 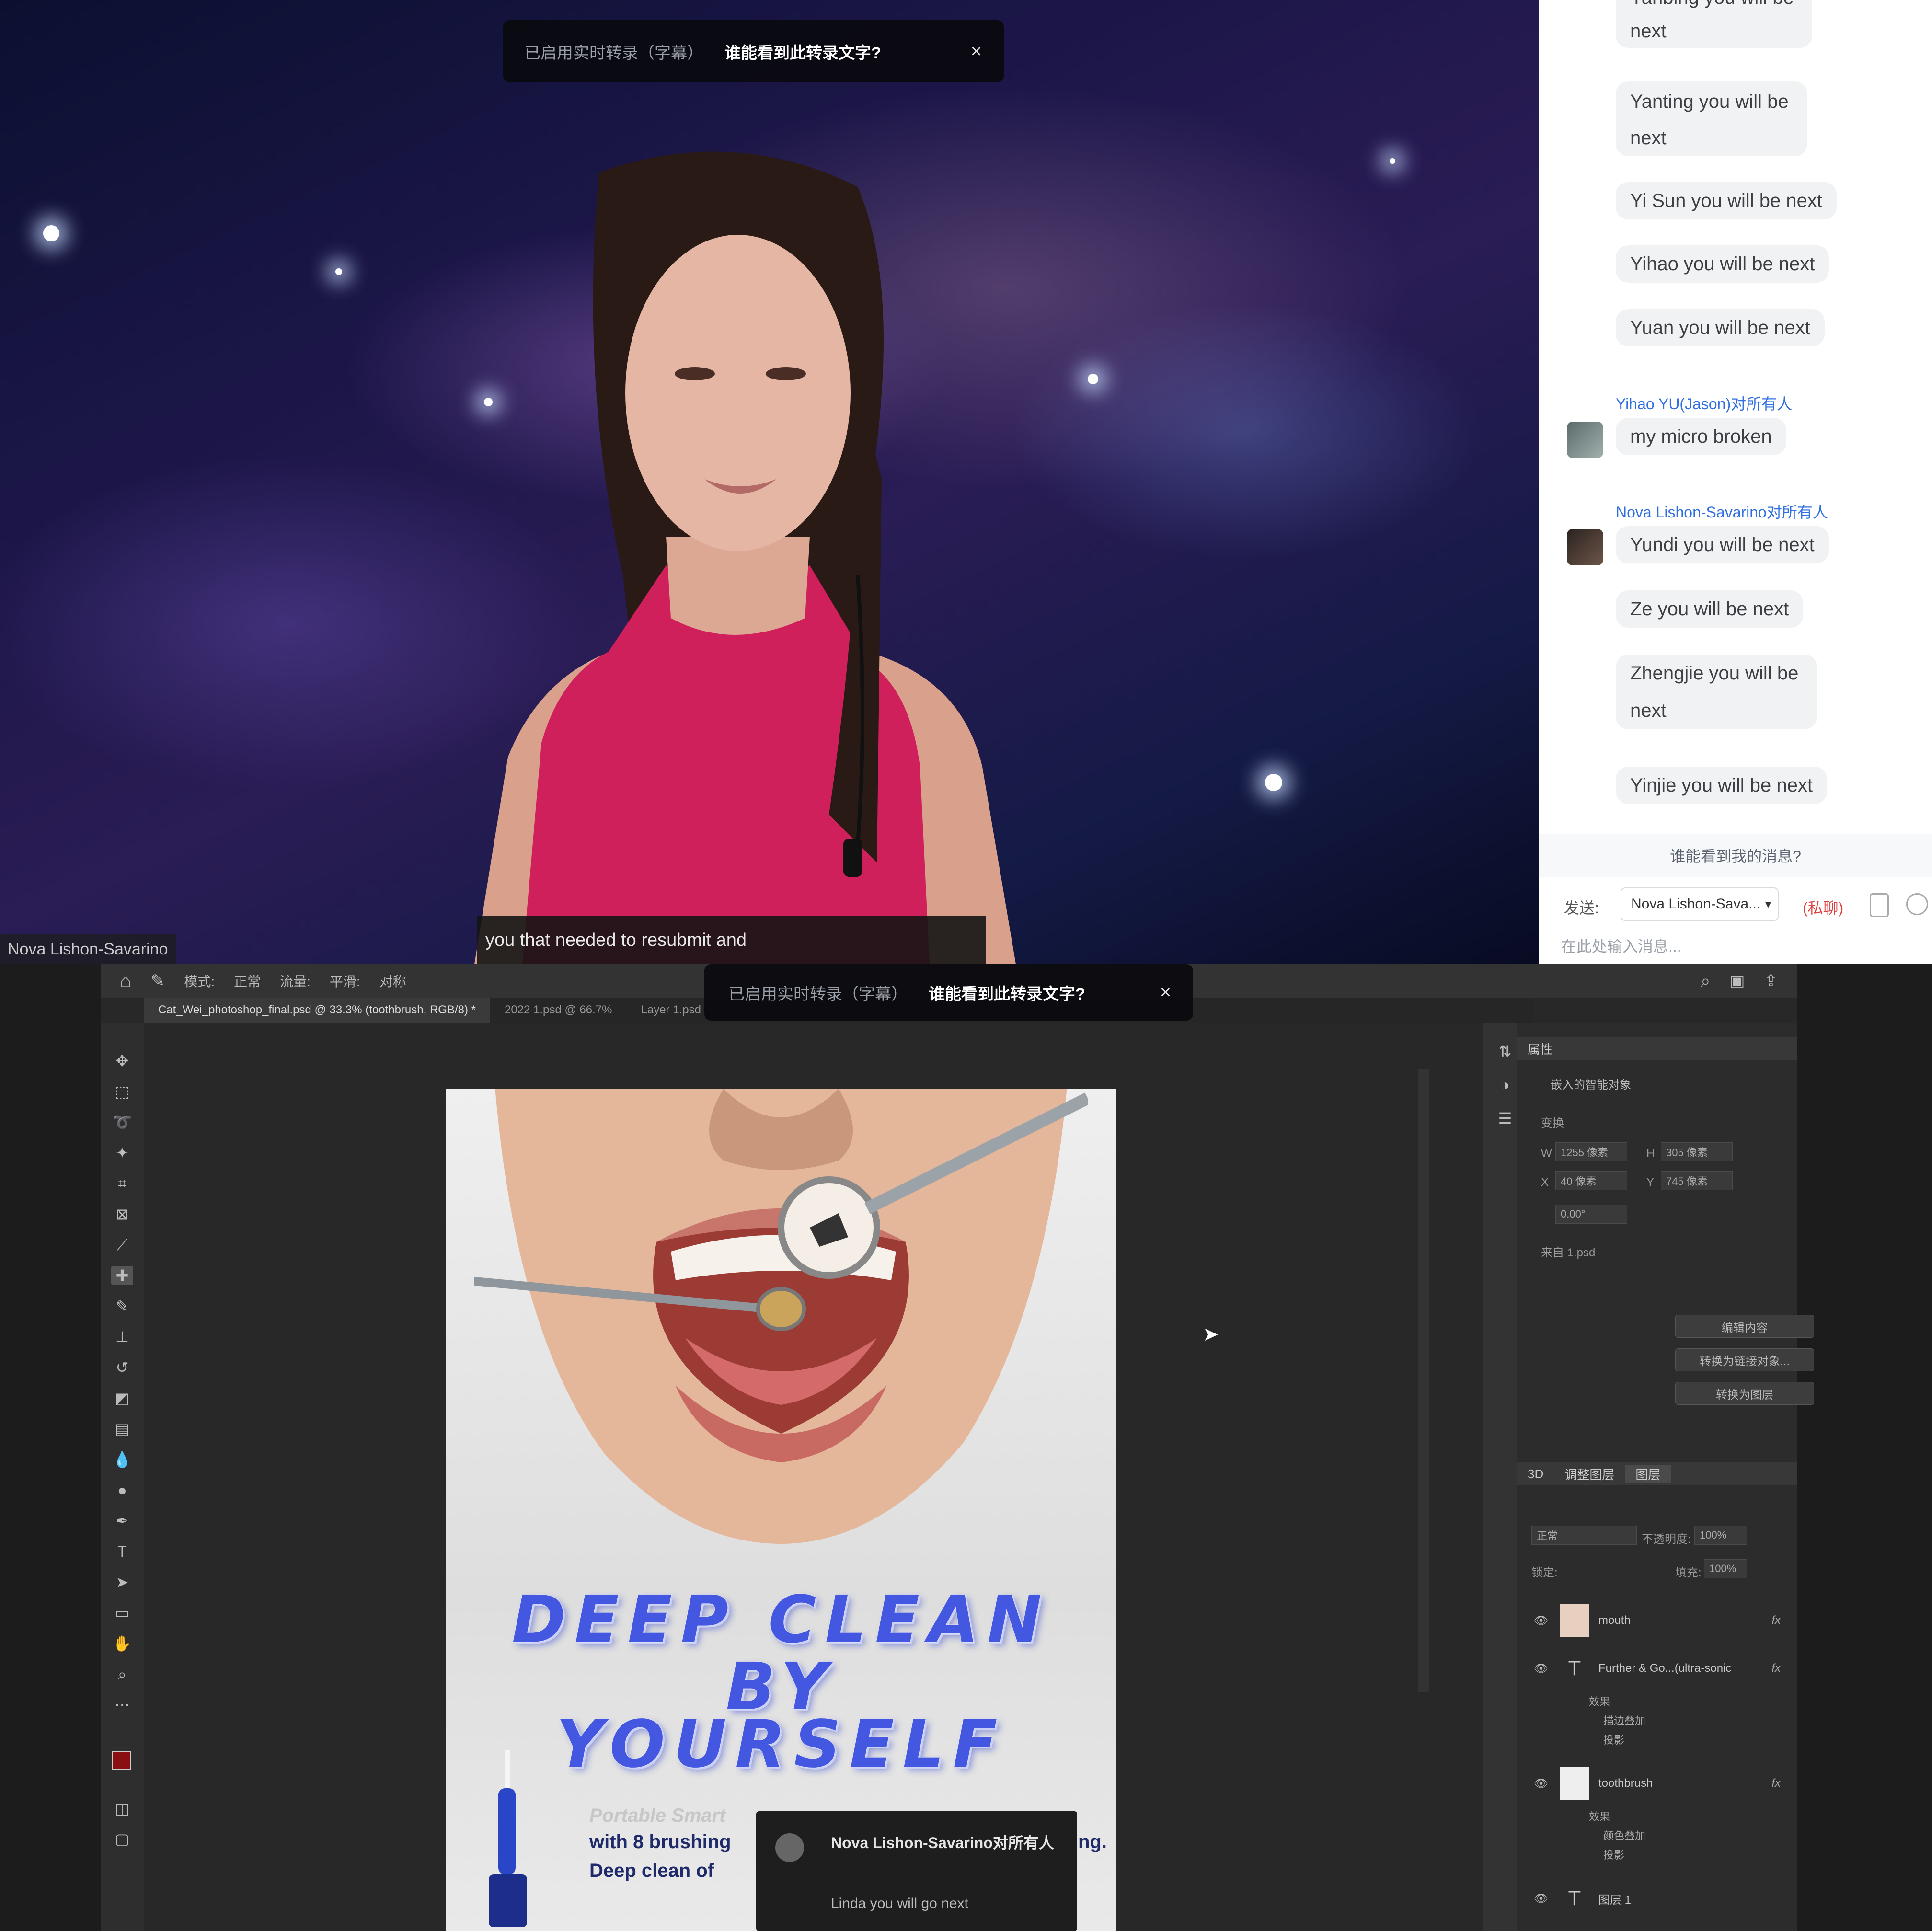 What do you see at coordinates (1737, 980) in the screenshot?
I see `workspace-icon: ▣` at bounding box center [1737, 980].